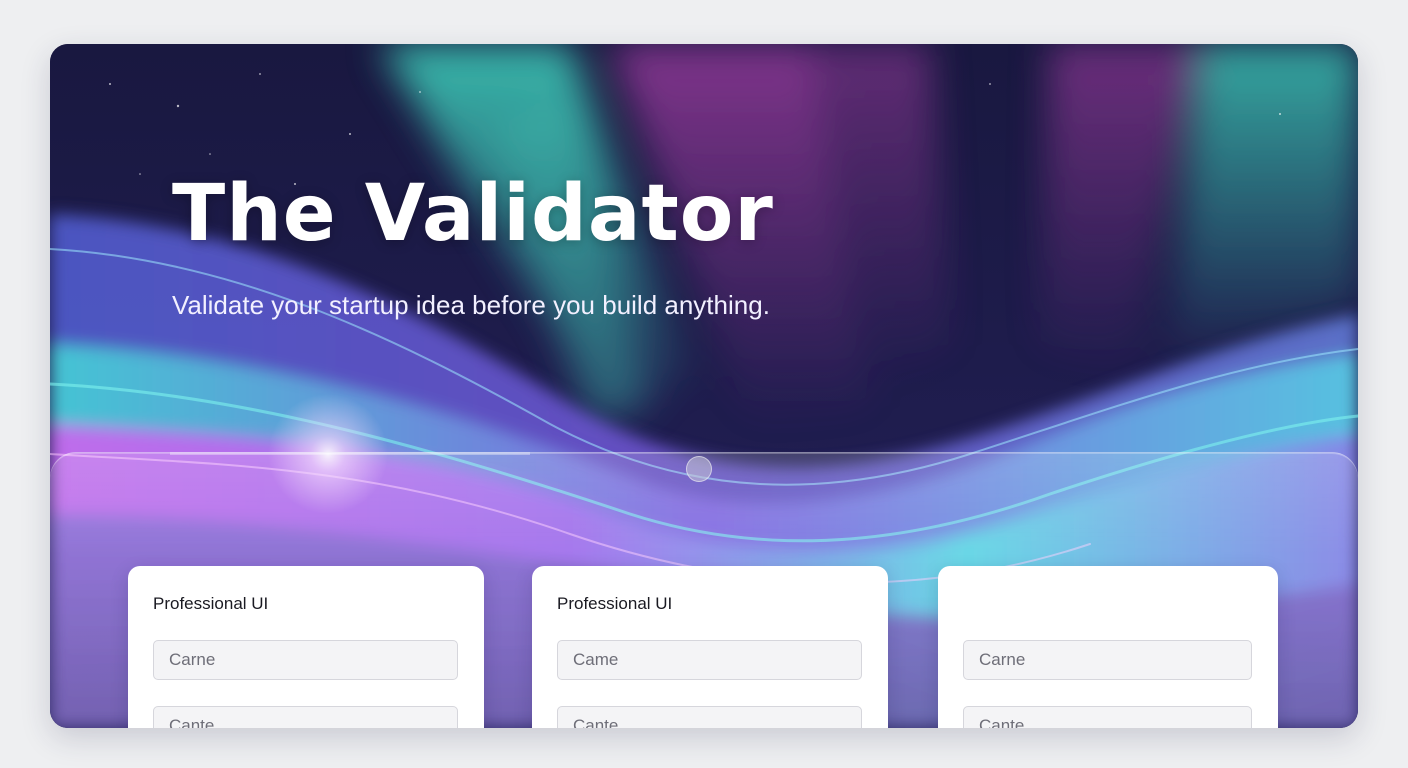  I want to click on form-card, so click(1108, 647).